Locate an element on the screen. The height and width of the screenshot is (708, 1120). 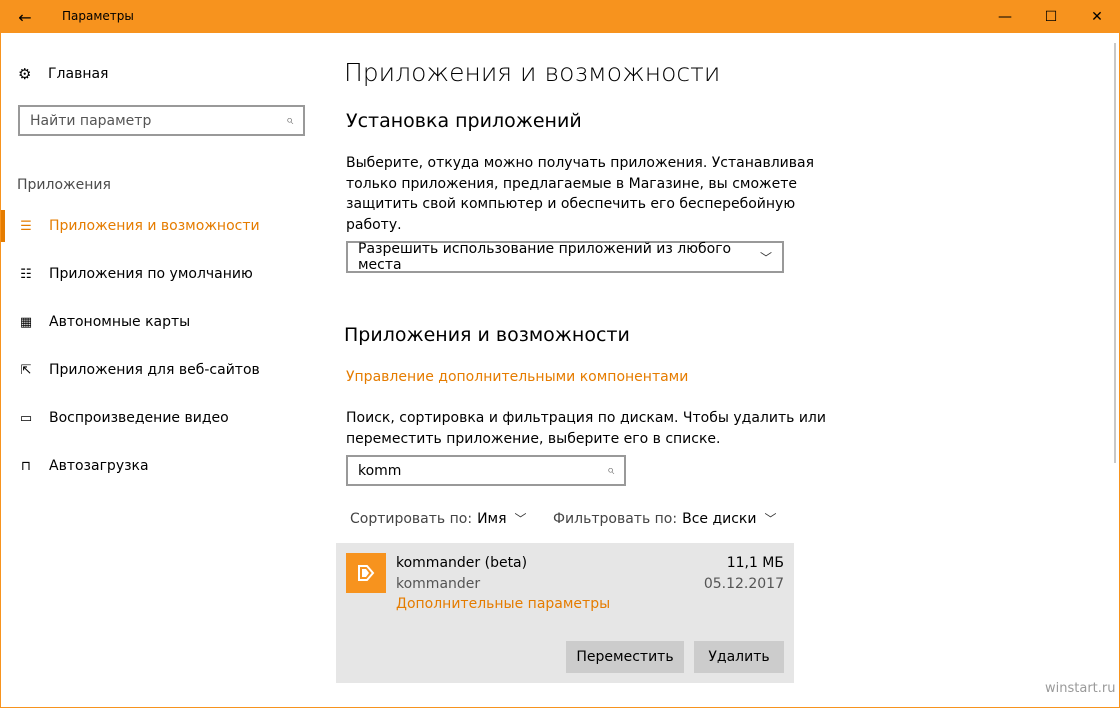
sidebar-item-label: Автозагрузка is located at coordinates (99, 466).